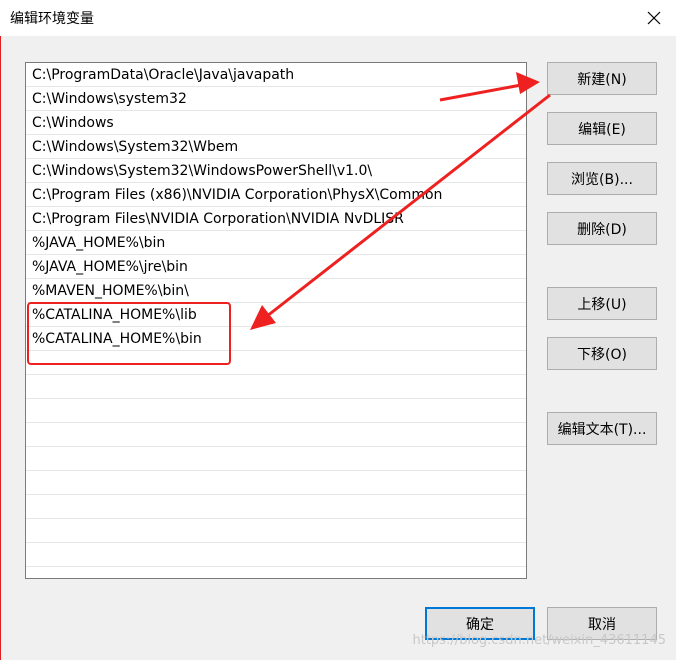 This screenshot has height=660, width=676. I want to click on delete-button: 删除(D), so click(602, 228).